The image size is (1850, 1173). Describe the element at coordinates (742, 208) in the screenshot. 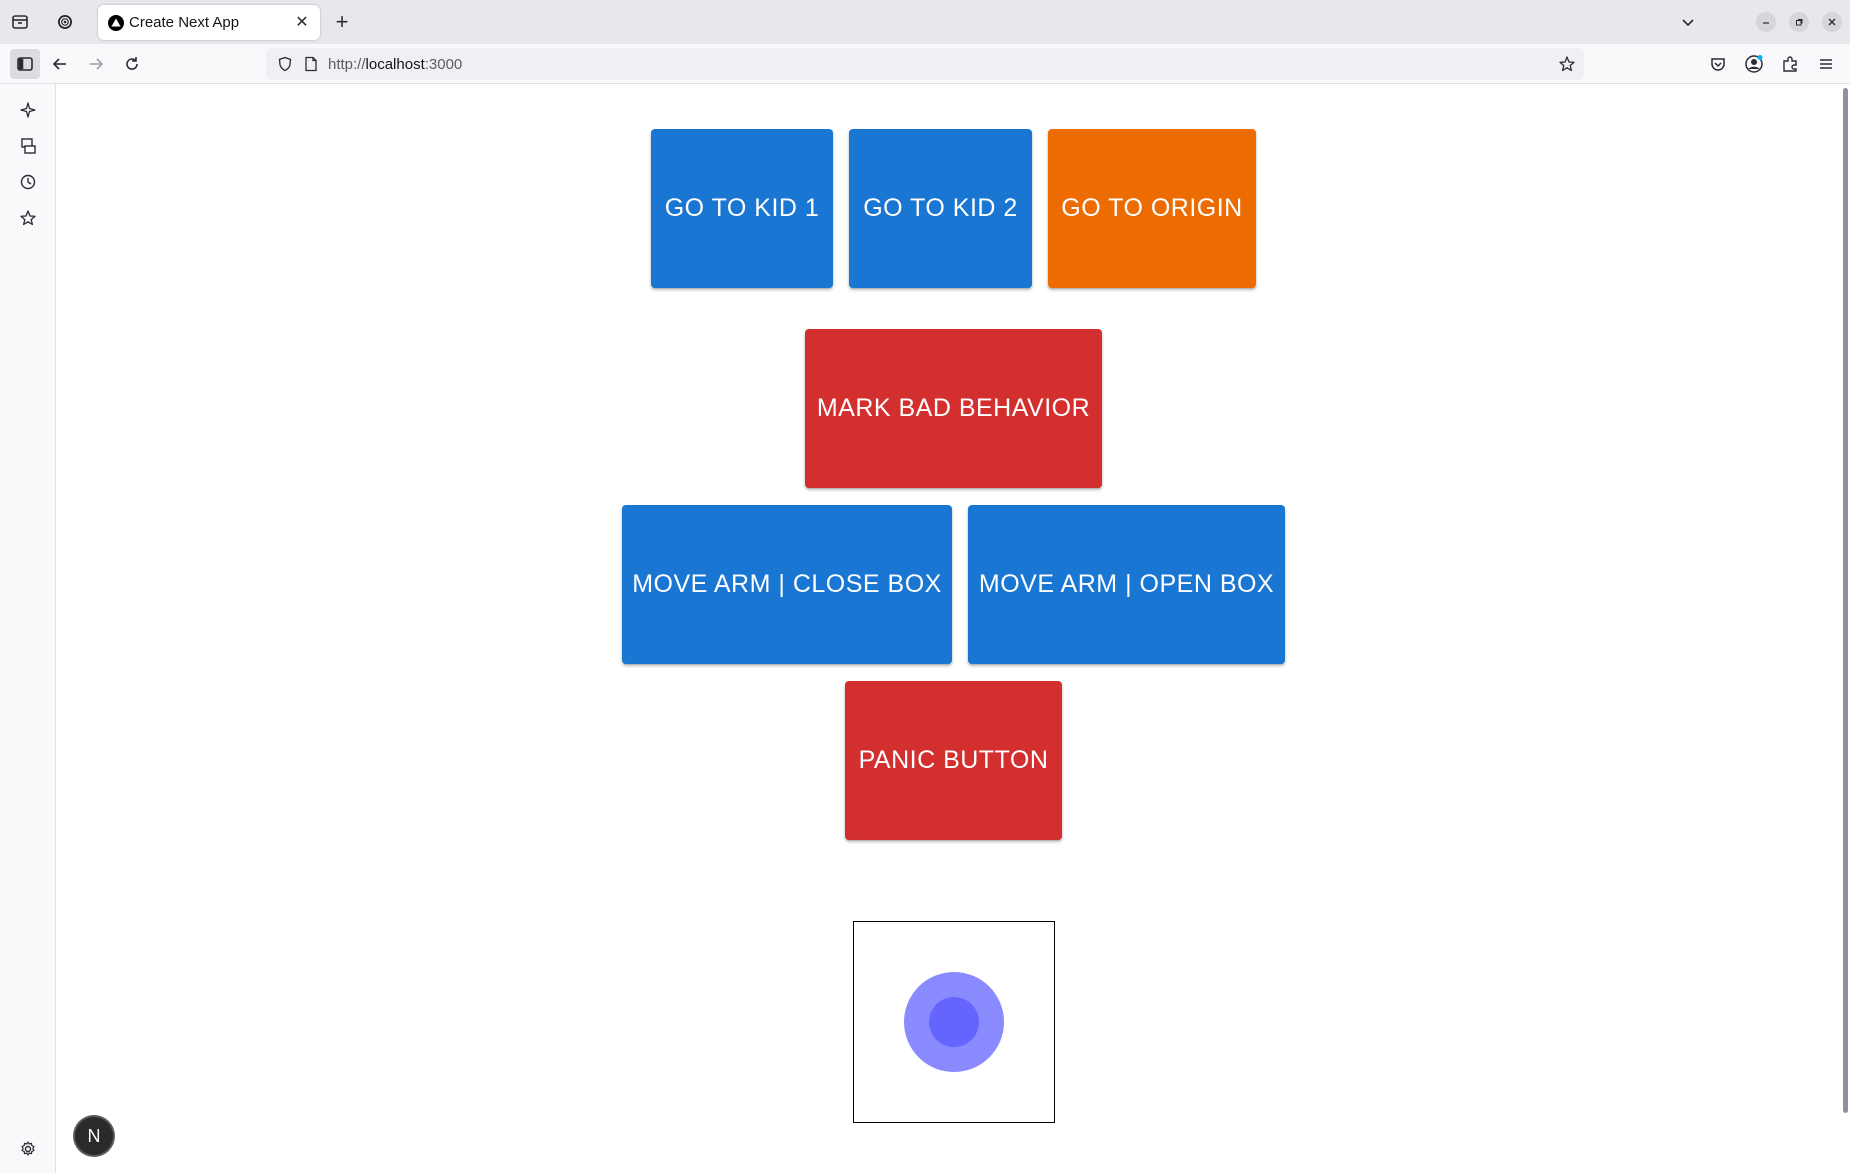

I see `go-to-kid-1-button: GO TO KID 1` at that location.